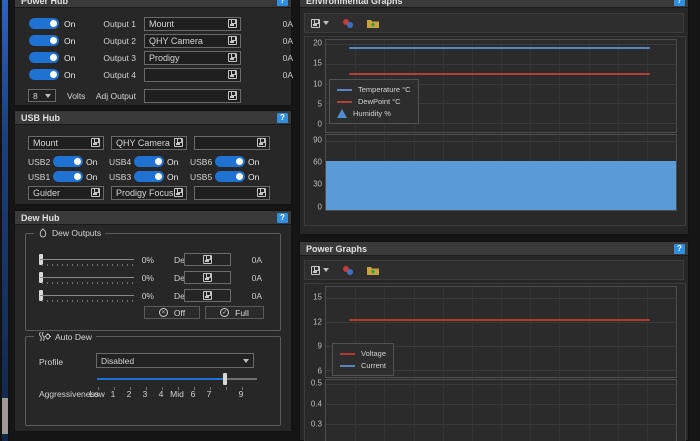  I want to click on output-4-toggle, so click(44, 74).